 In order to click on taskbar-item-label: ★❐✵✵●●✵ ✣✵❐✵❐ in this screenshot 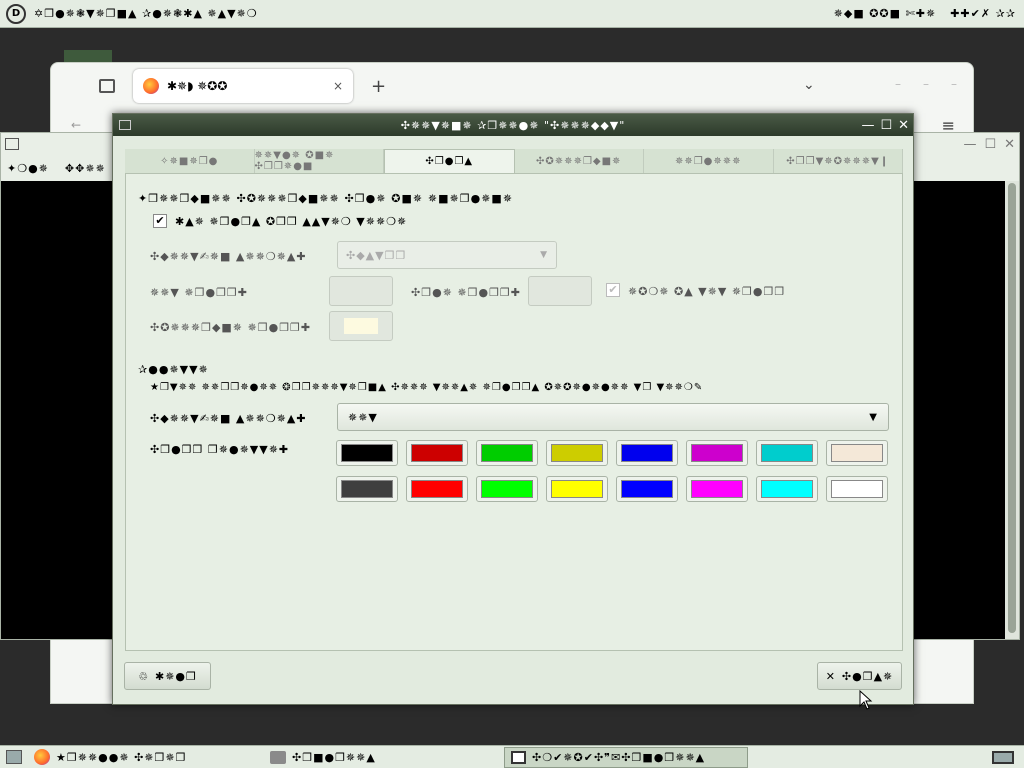, I will do `click(121, 757)`.